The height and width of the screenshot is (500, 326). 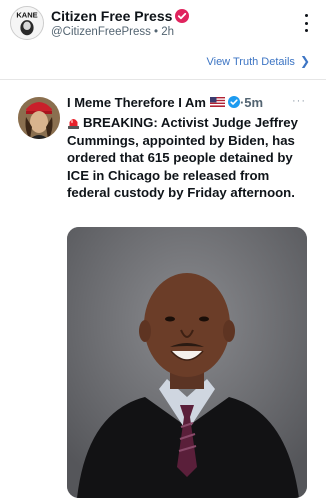 I want to click on post-author-name: I Meme Therefore I Am, so click(x=136, y=102).